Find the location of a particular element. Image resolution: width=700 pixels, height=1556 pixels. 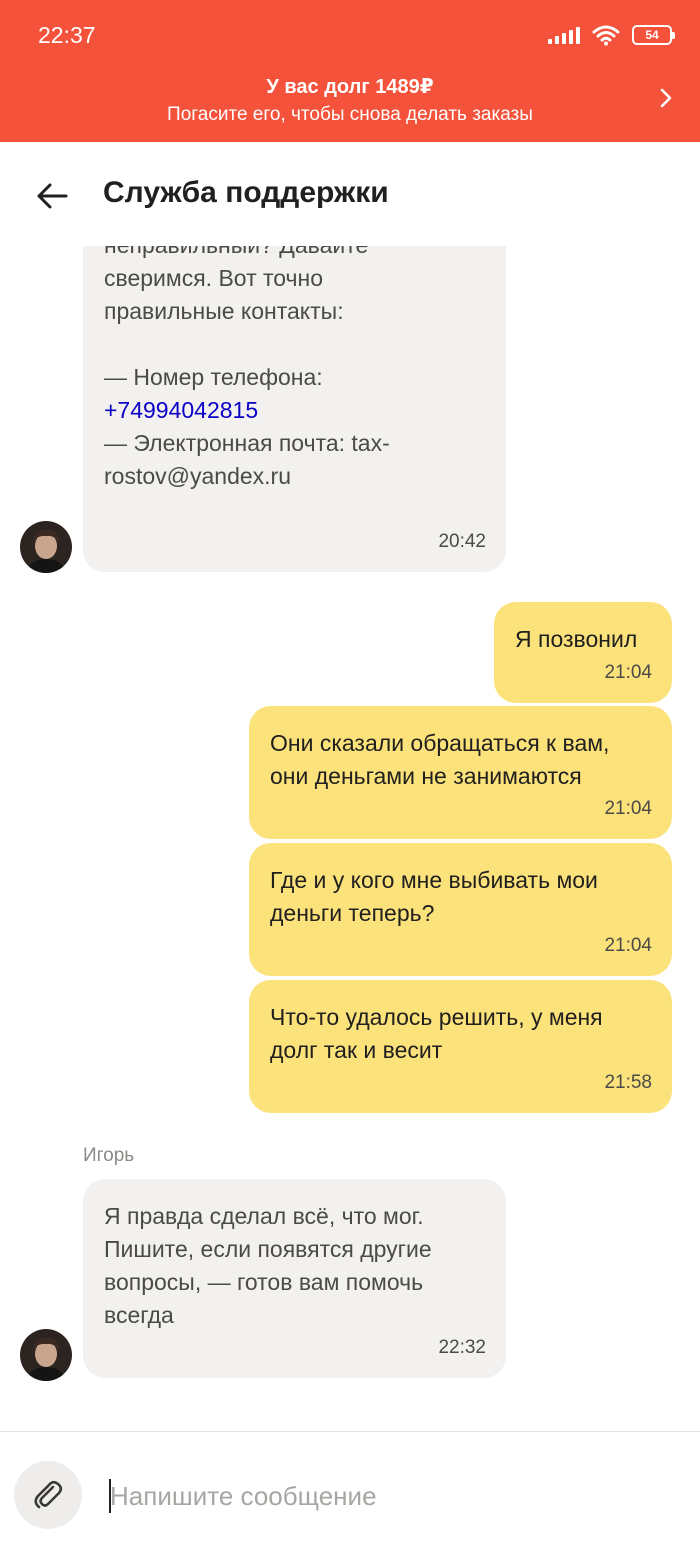

sender-name: Игорь is located at coordinates (109, 1155).